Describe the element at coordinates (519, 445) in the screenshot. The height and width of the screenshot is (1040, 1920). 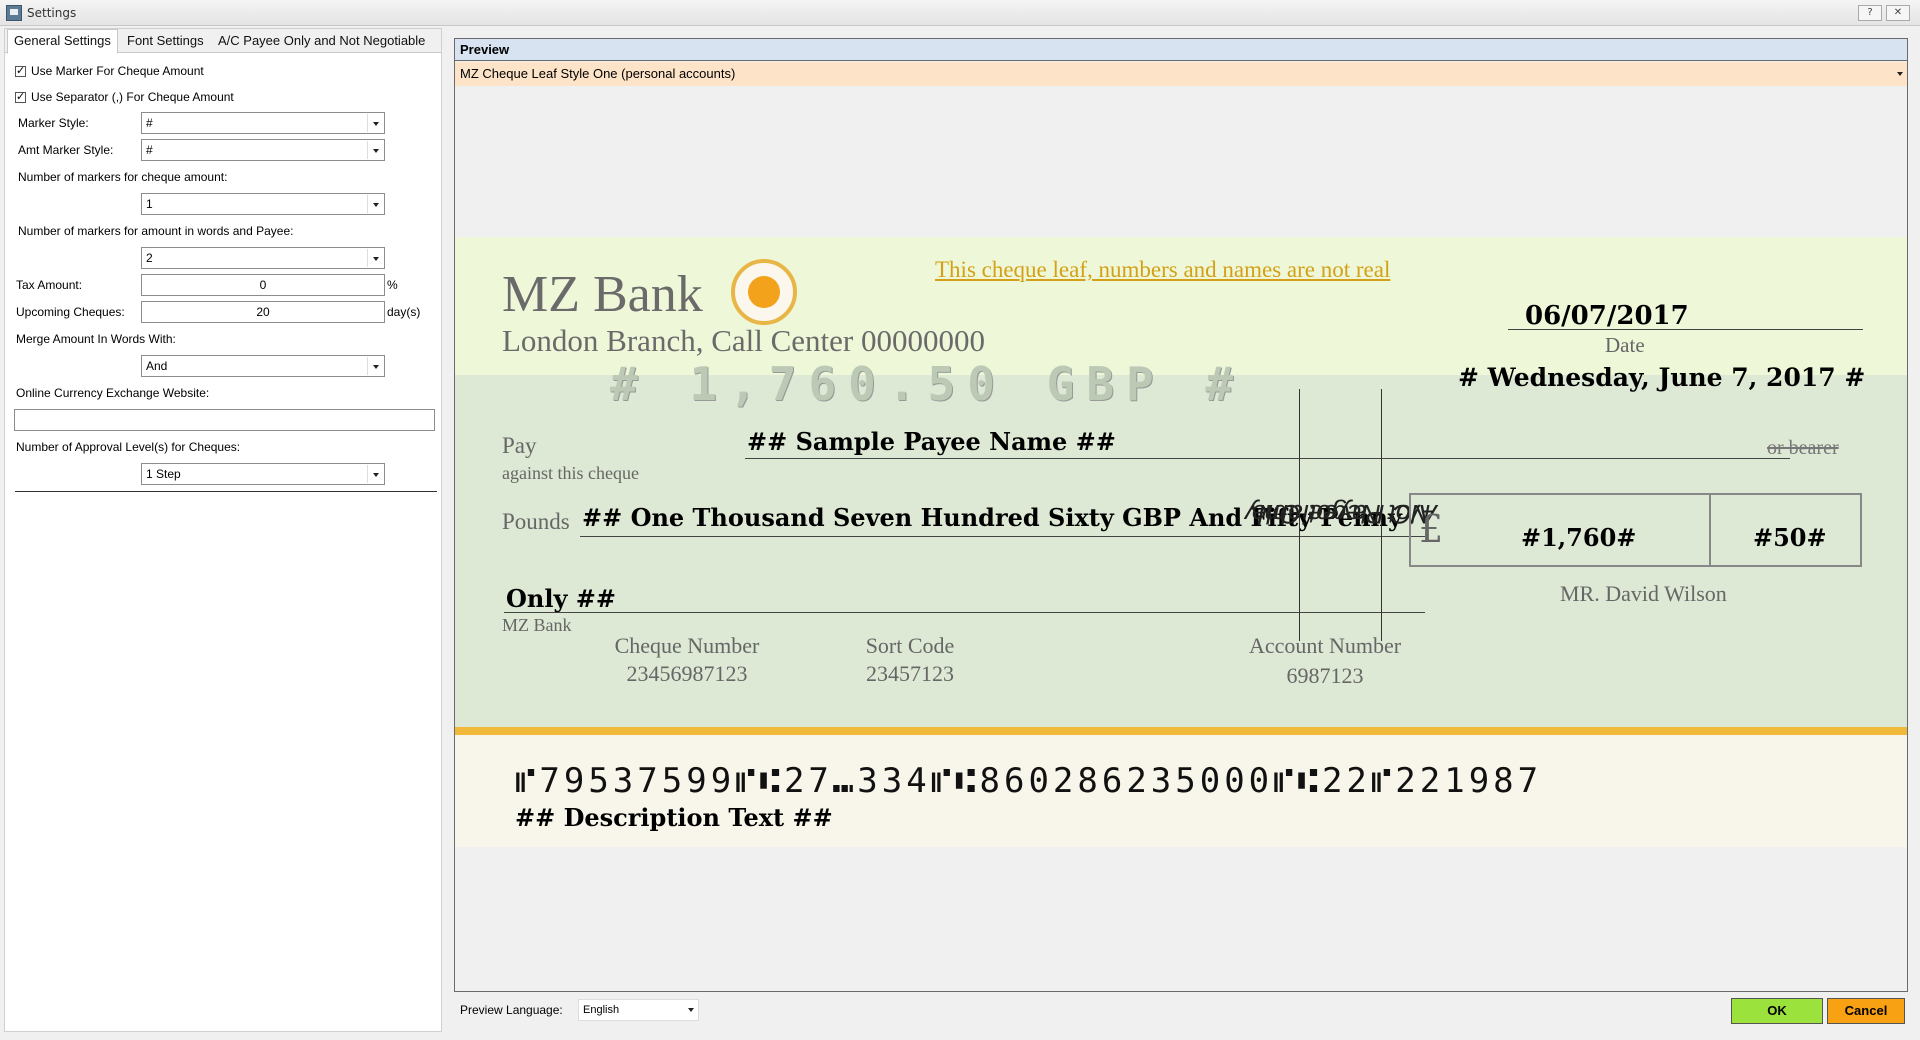
I see `pay-label: Pay` at that location.